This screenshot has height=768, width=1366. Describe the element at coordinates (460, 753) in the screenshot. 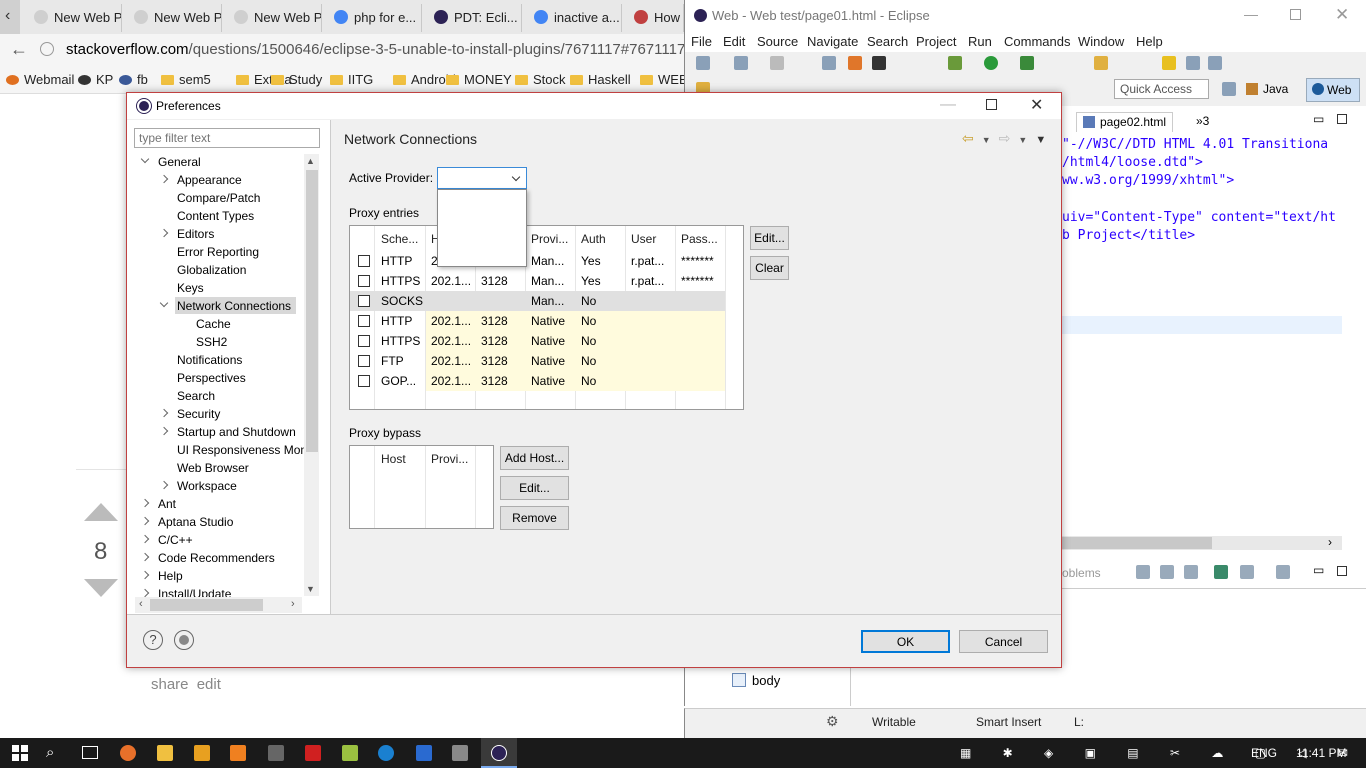

I see `photos-icon` at that location.